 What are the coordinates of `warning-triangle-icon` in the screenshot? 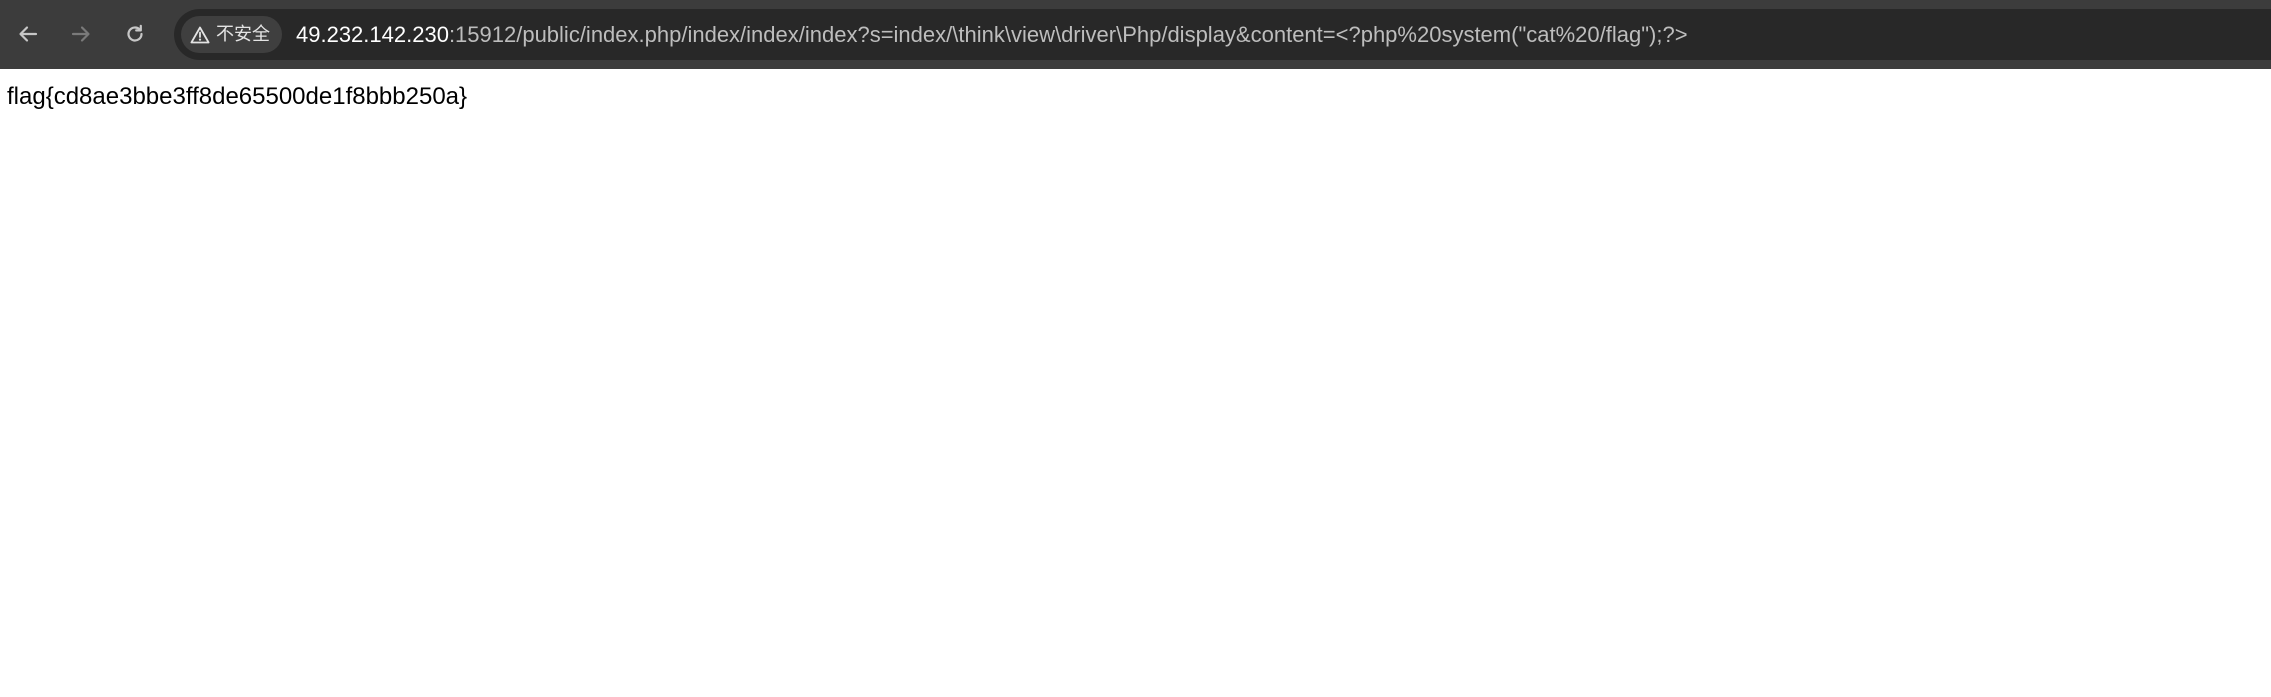 It's located at (200, 34).